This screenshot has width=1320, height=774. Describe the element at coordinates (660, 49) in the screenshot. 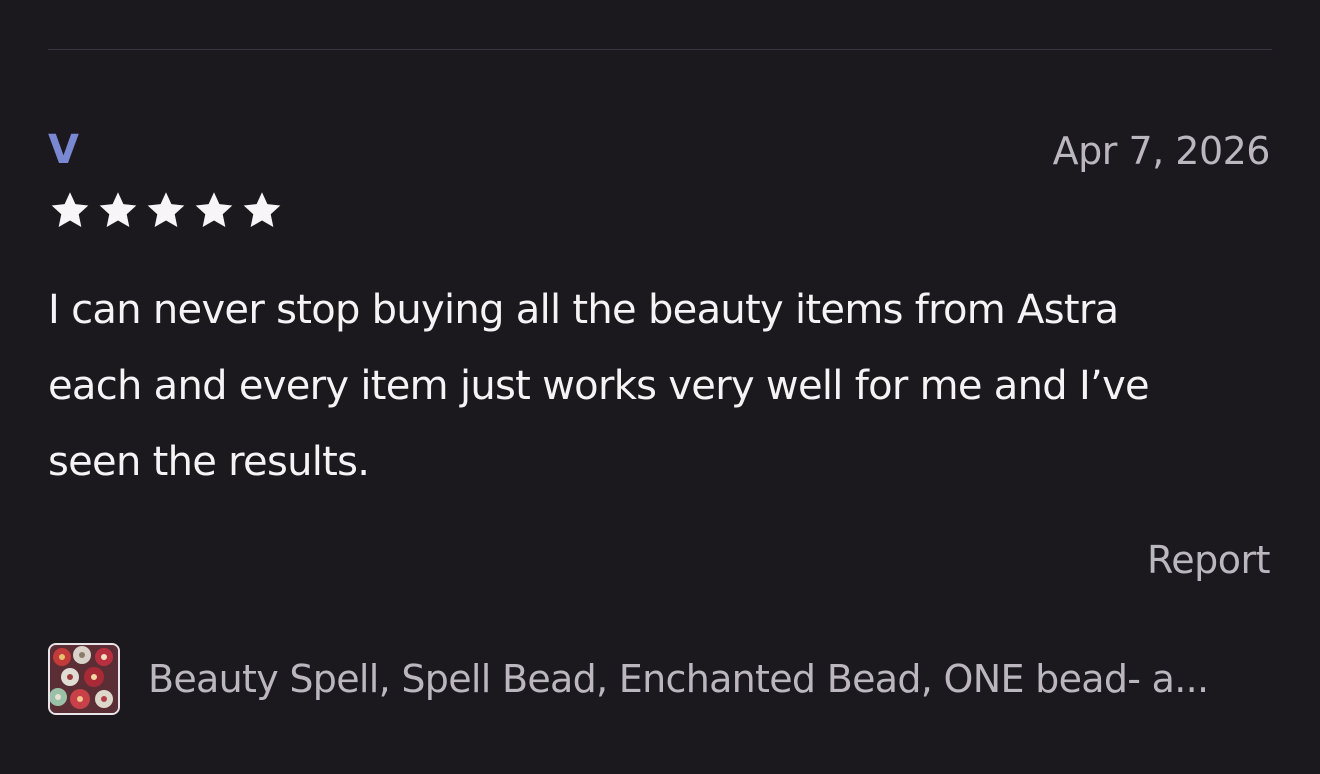

I see `divider` at that location.